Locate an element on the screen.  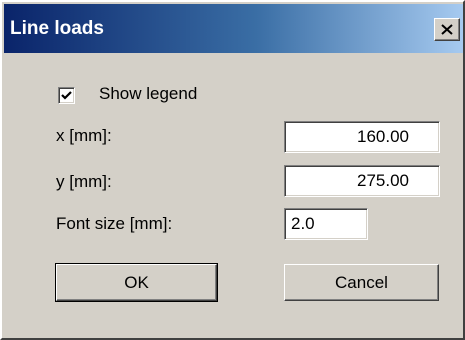
x-label: x [mm]: is located at coordinates (84, 135).